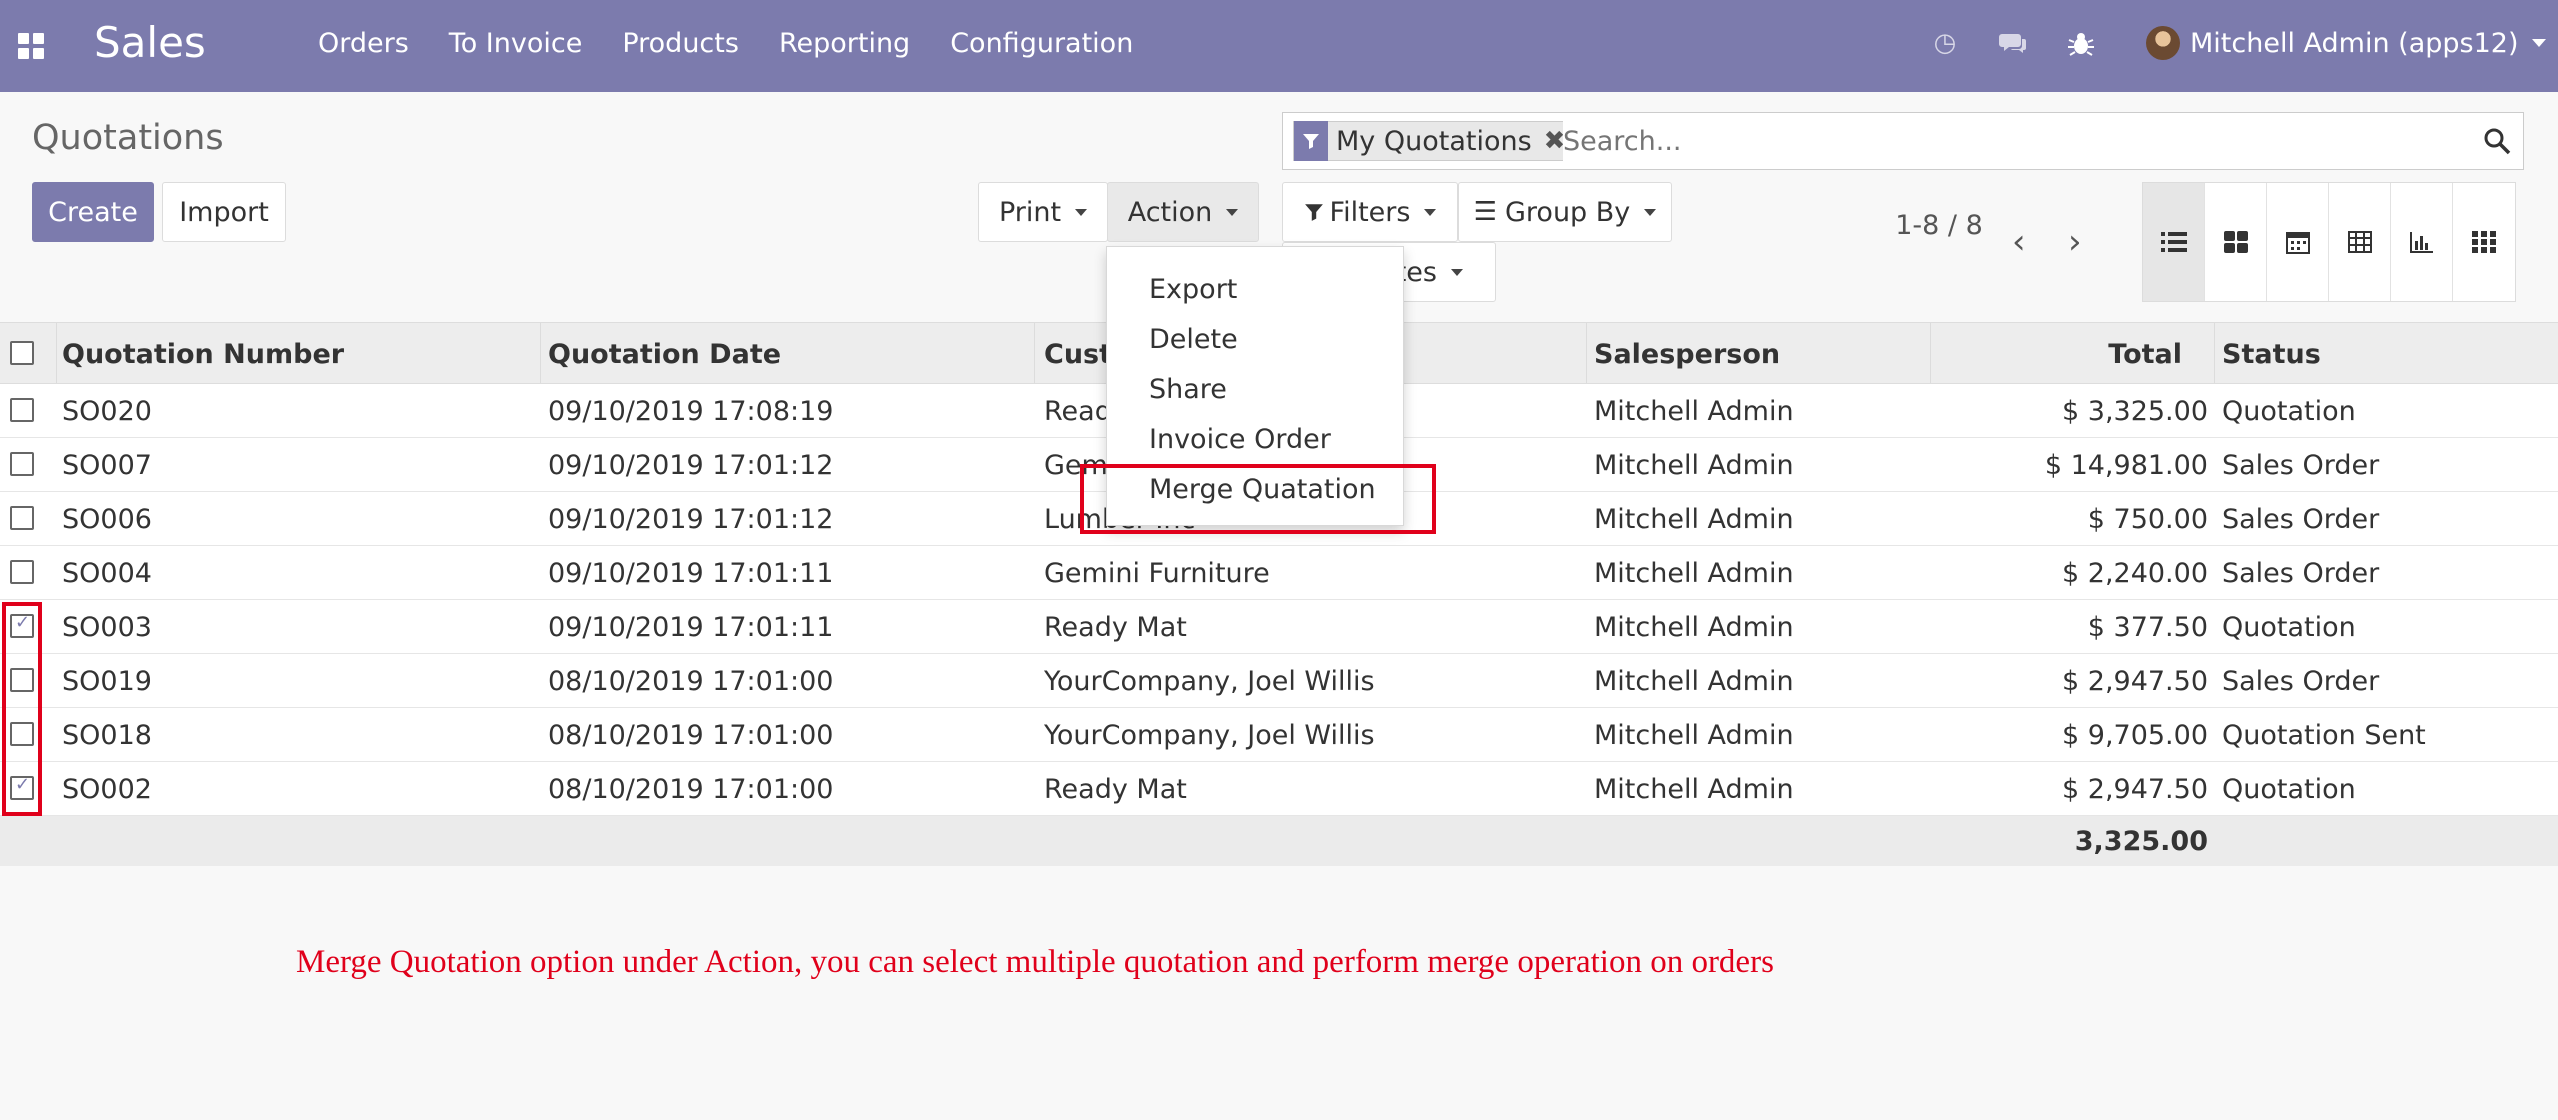 The height and width of the screenshot is (1120, 2558). I want to click on cell-quotation-date: 09/10/2019 17:08:19, so click(691, 411).